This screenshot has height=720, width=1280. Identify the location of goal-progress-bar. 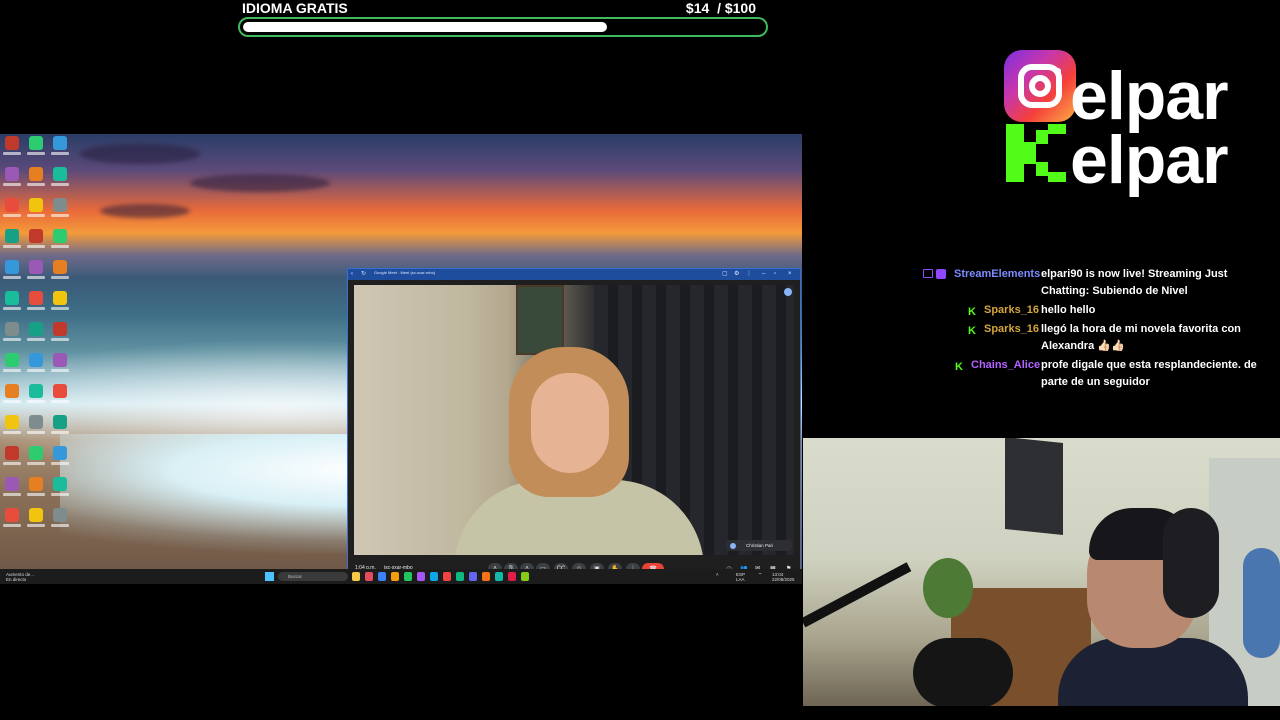
(503, 27).